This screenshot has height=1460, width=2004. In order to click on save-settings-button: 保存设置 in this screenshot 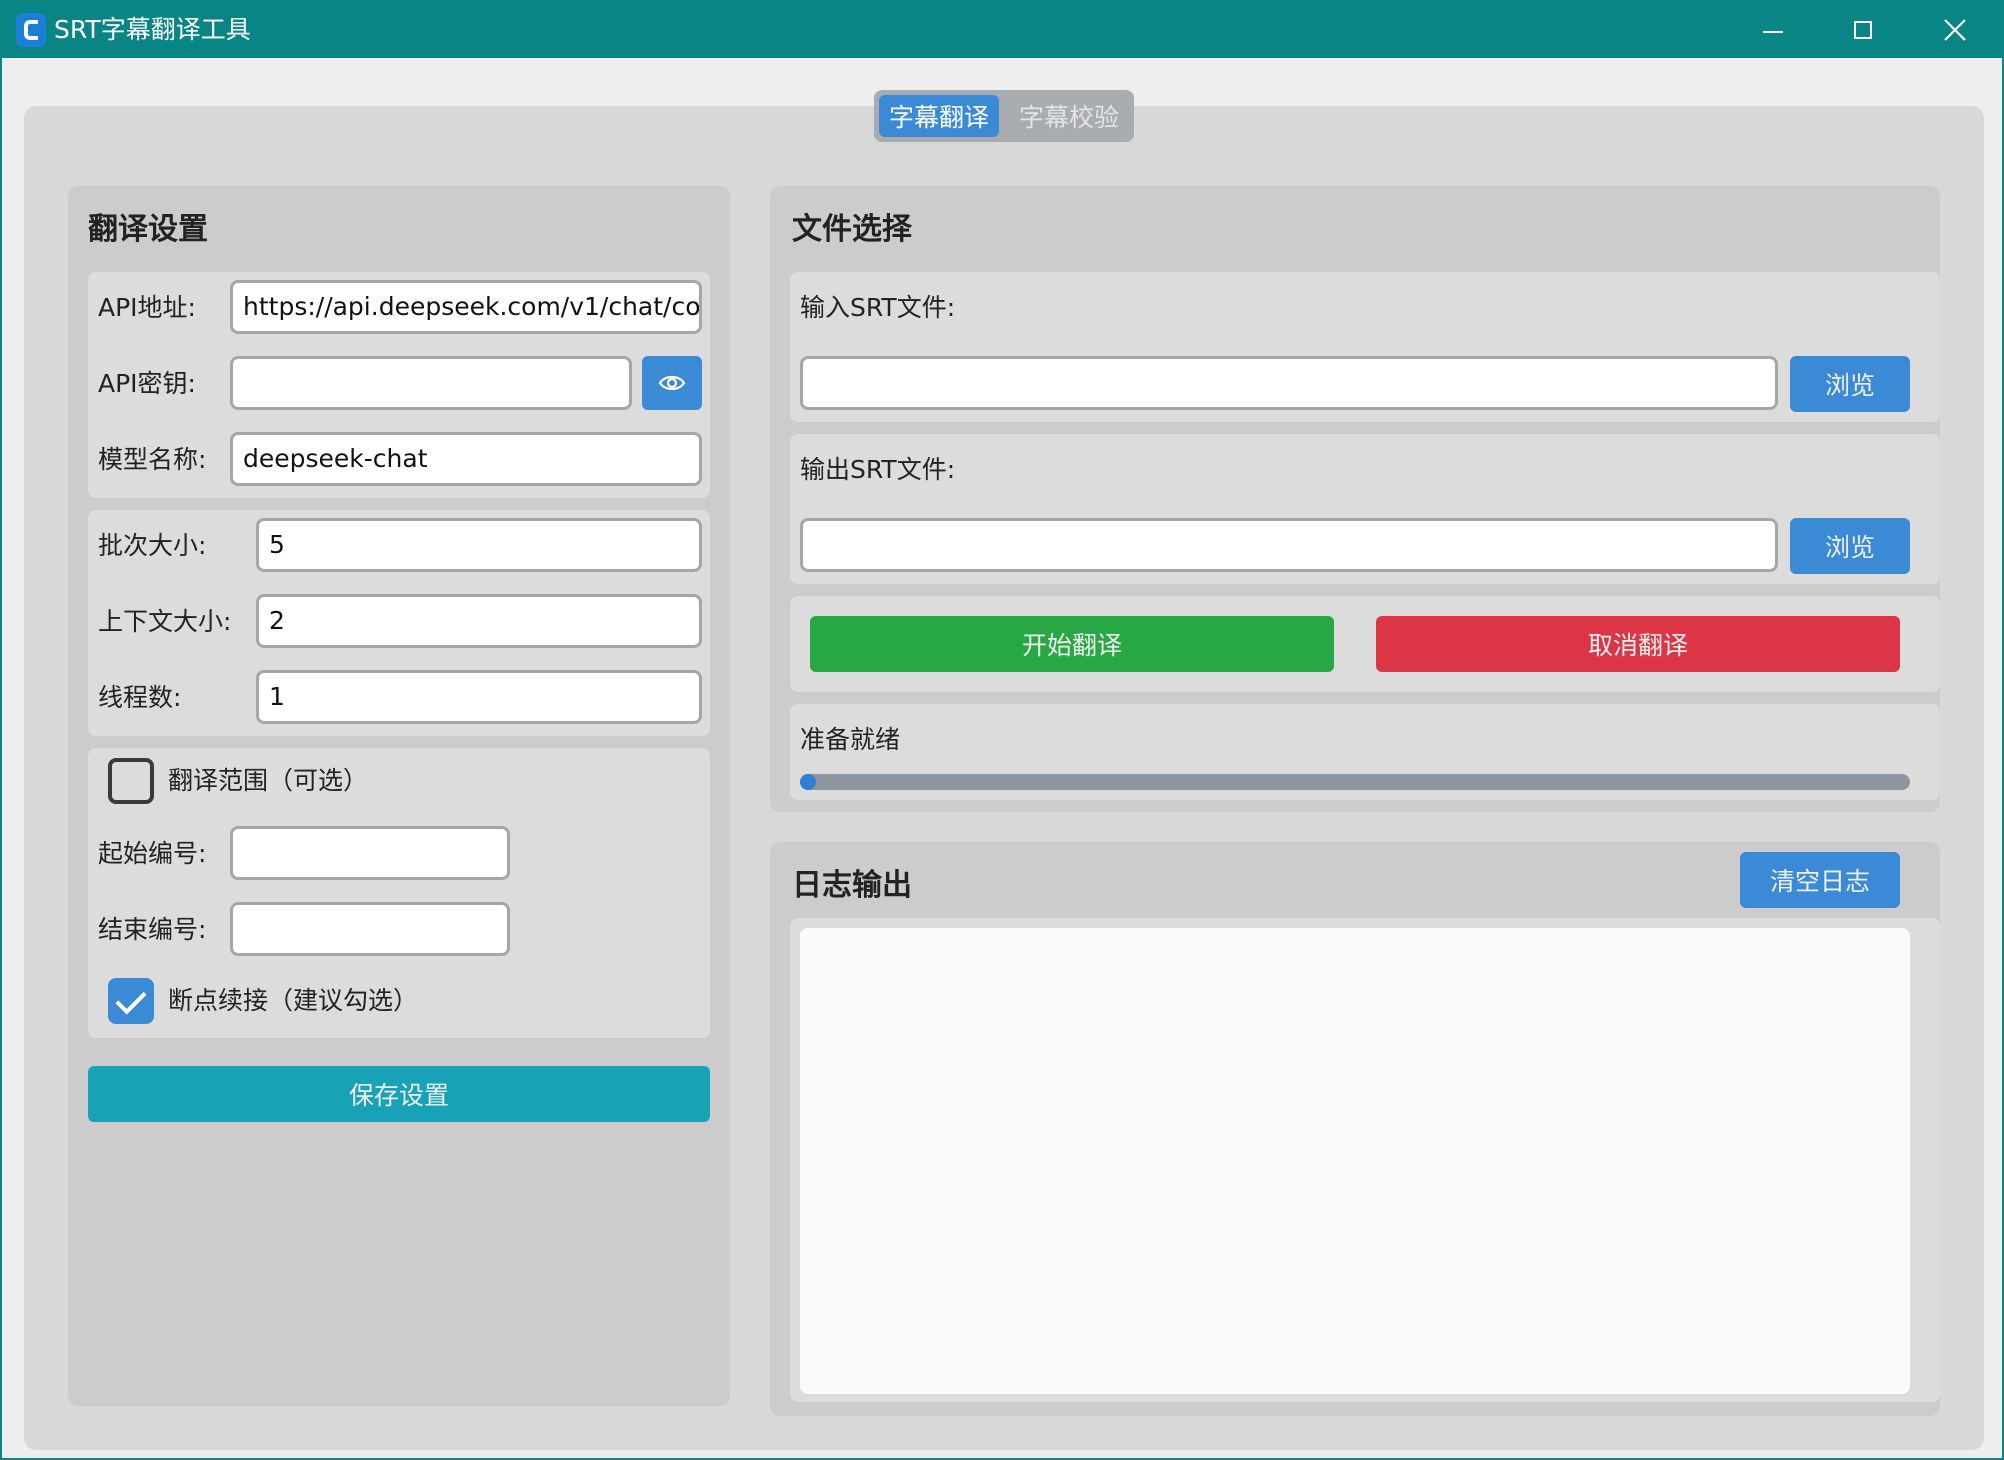, I will do `click(399, 1094)`.